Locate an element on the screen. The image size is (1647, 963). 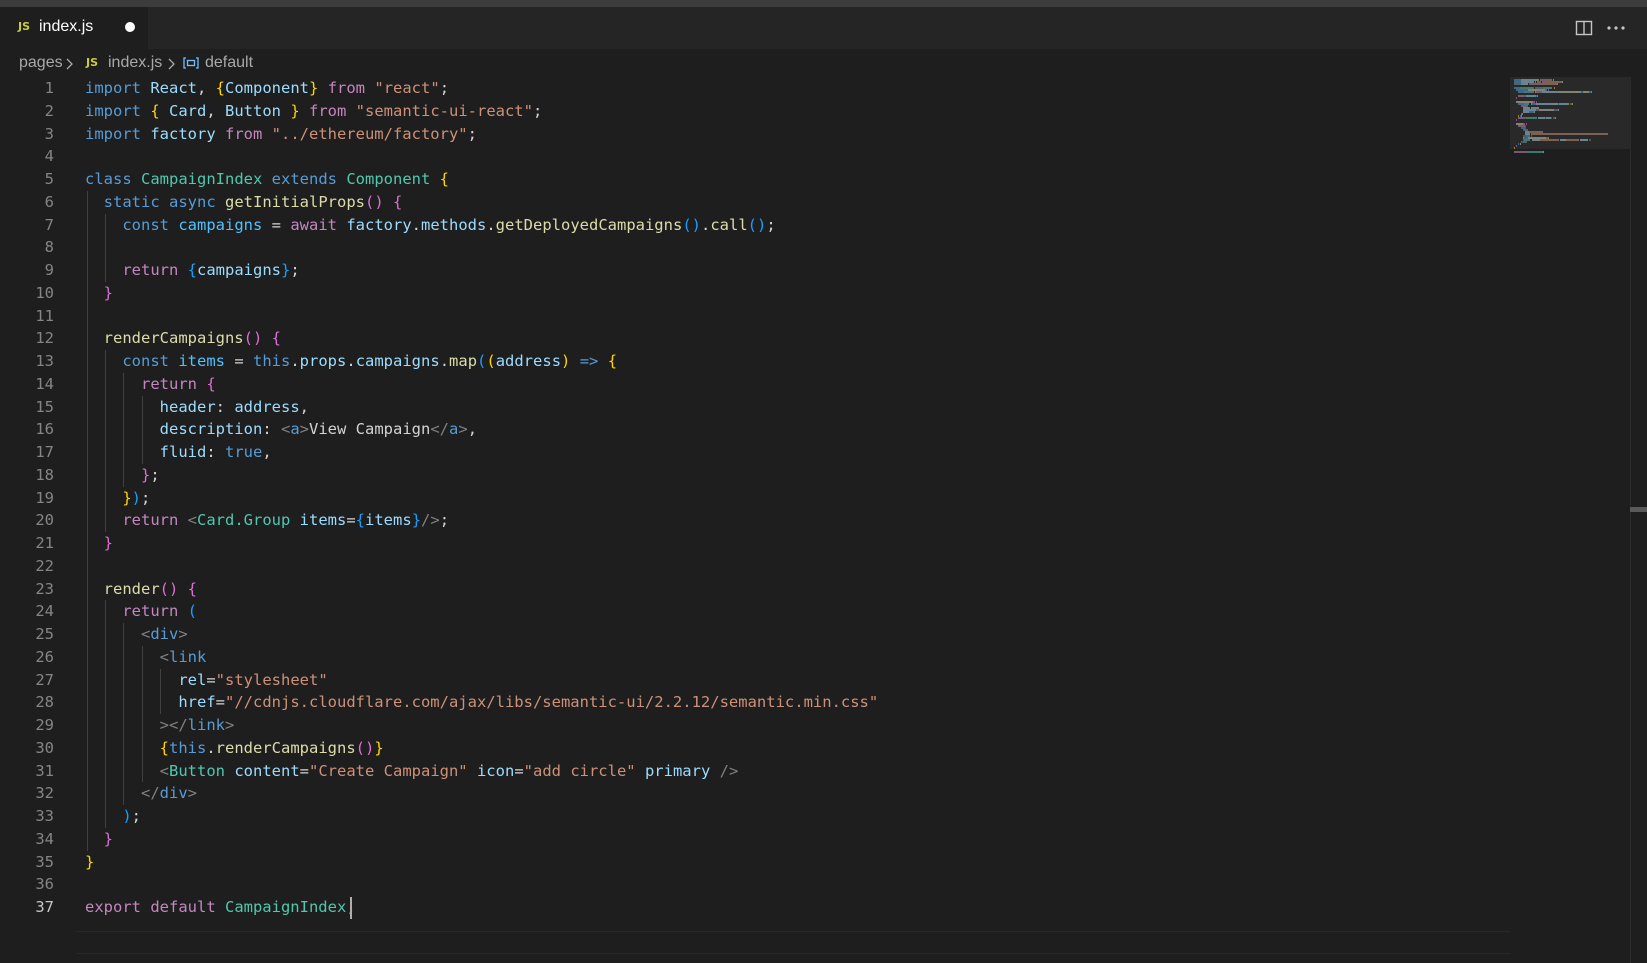
line-number: 7 is located at coordinates (49, 224).